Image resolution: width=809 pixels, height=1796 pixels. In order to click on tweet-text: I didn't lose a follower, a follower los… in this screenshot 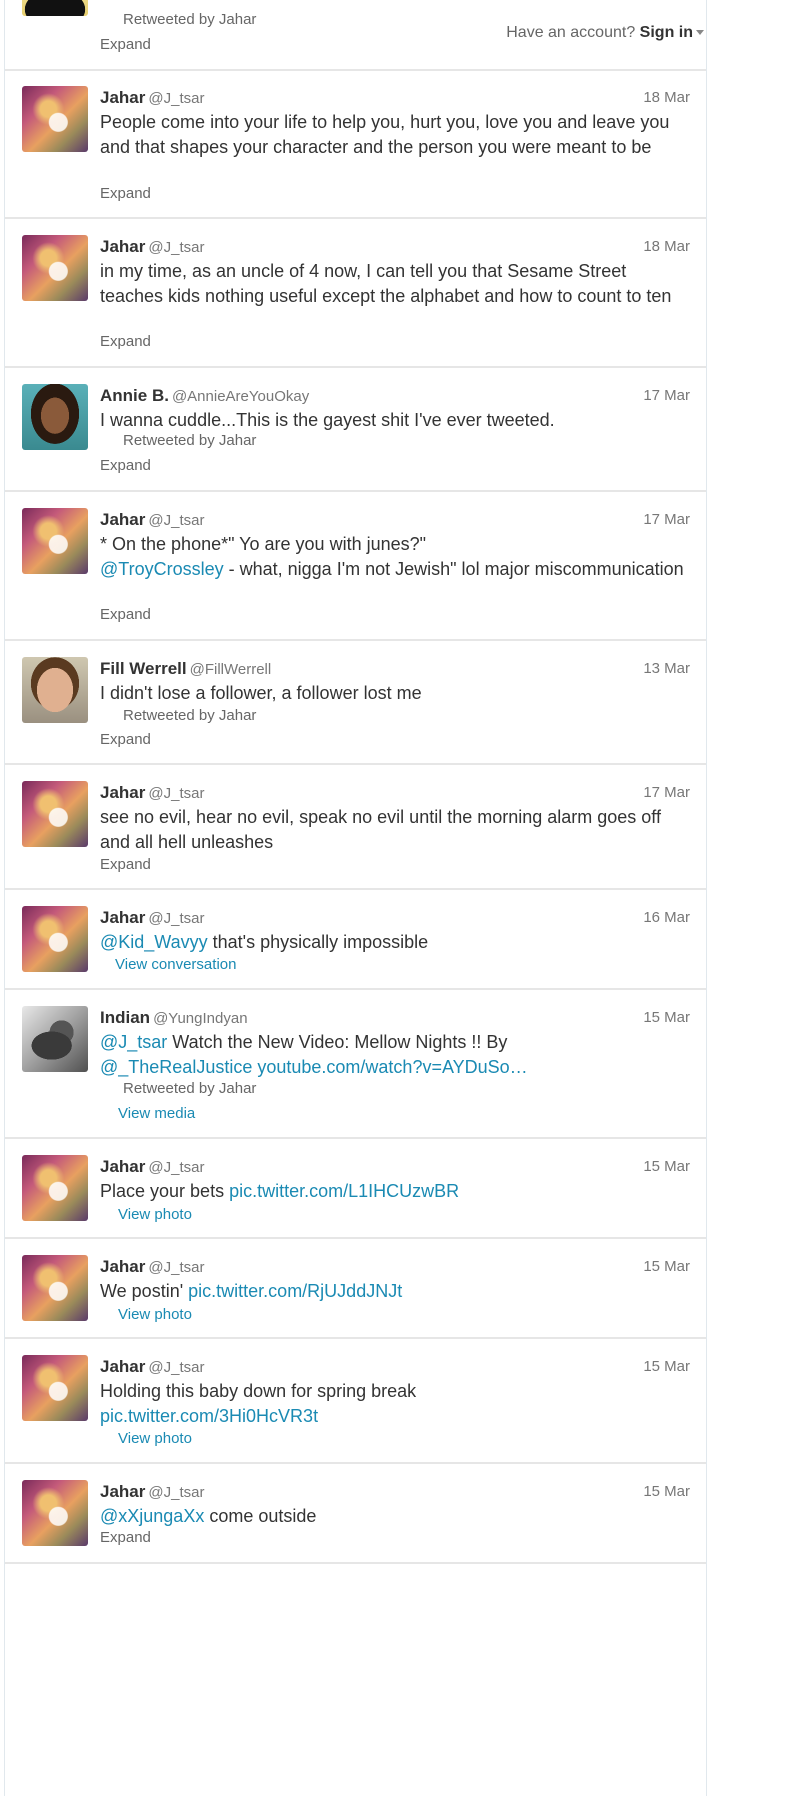, I will do `click(261, 693)`.